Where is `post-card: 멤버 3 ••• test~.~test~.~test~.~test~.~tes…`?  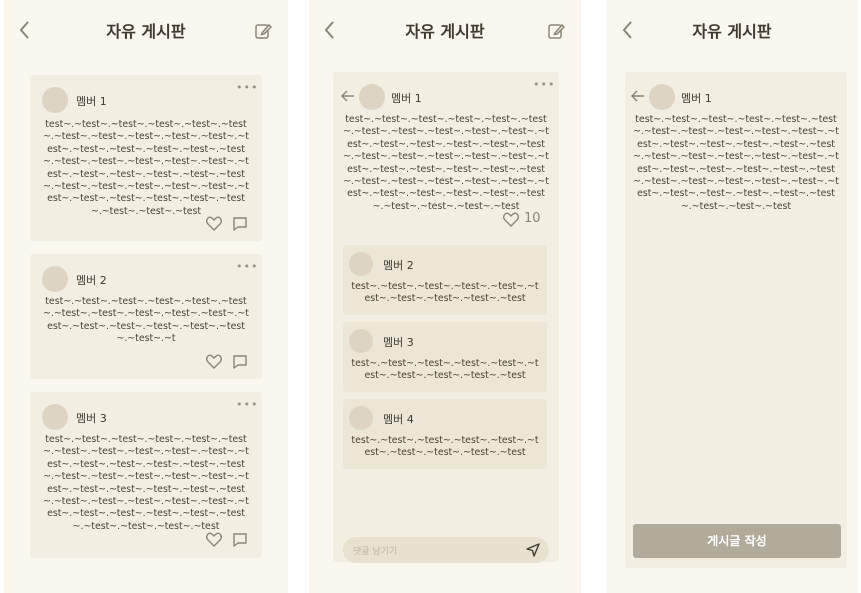 post-card: 멤버 3 ••• test~.~test~.~test~.~test~.~tes… is located at coordinates (146, 475).